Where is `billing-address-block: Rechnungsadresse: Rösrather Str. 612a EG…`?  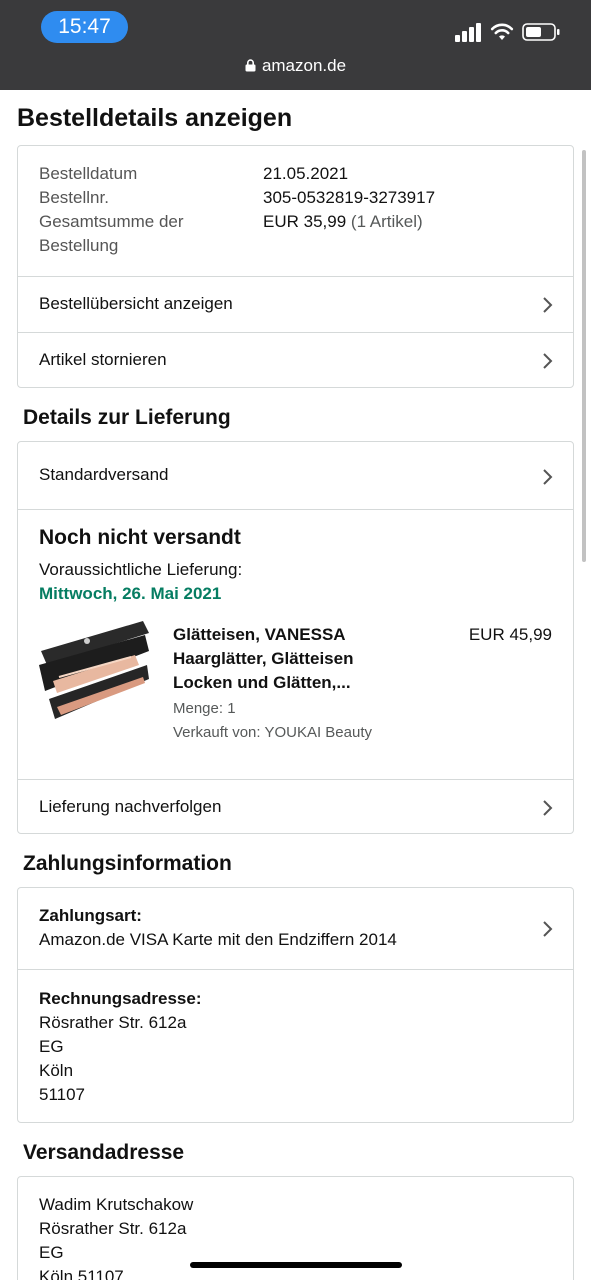
billing-address-block: Rechnungsadresse: Rösrather Str. 612a EG… is located at coordinates (295, 1046).